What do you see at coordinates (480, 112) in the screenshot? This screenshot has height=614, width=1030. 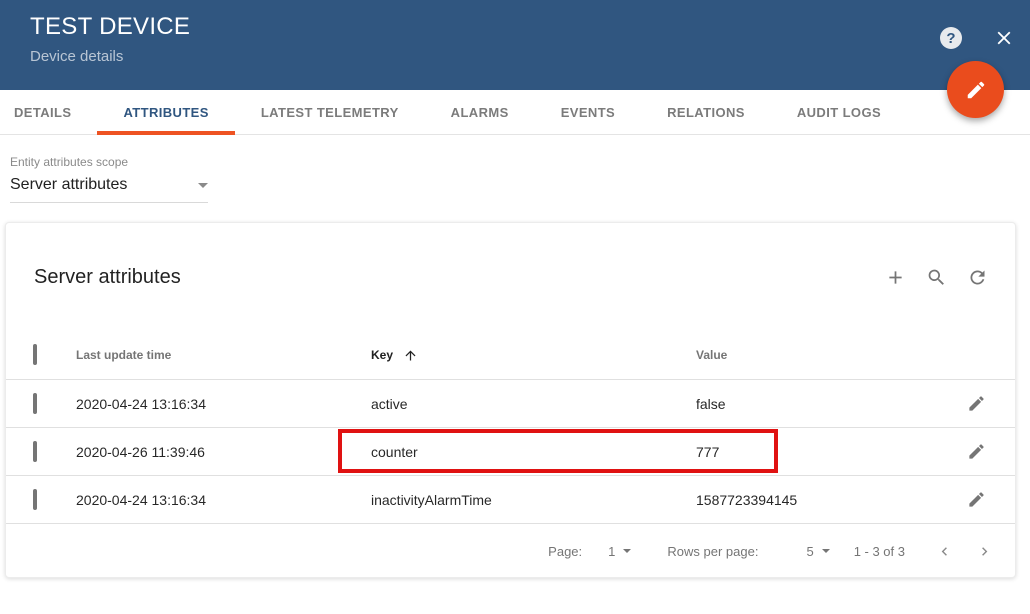 I see `tab-alarms: ALARMS` at bounding box center [480, 112].